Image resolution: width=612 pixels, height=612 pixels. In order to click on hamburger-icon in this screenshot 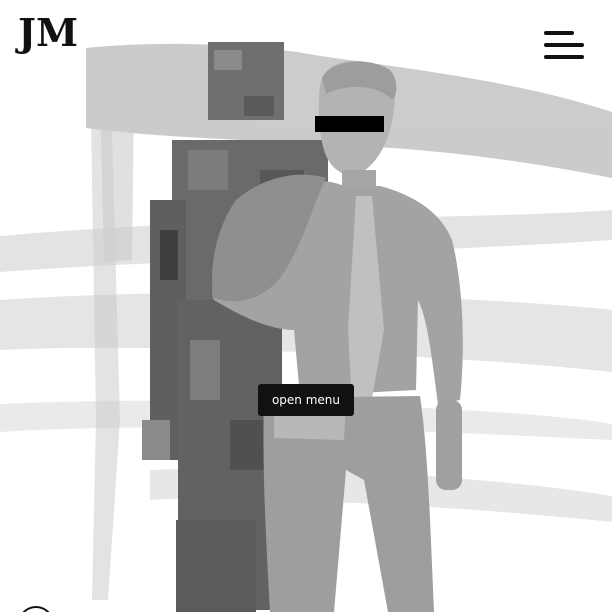, I will do `click(559, 33)`.